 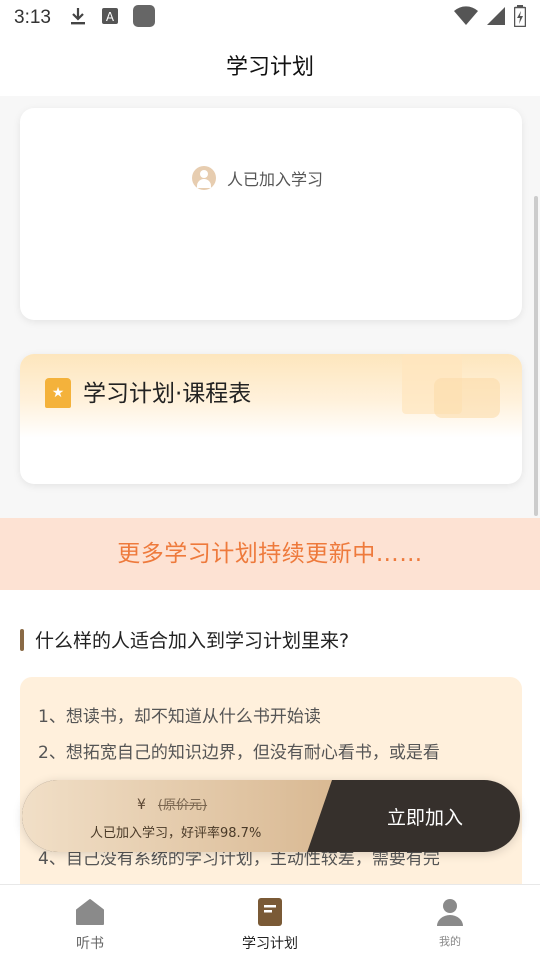 I want to click on star-bookmark-icon: ★, so click(x=58, y=393).